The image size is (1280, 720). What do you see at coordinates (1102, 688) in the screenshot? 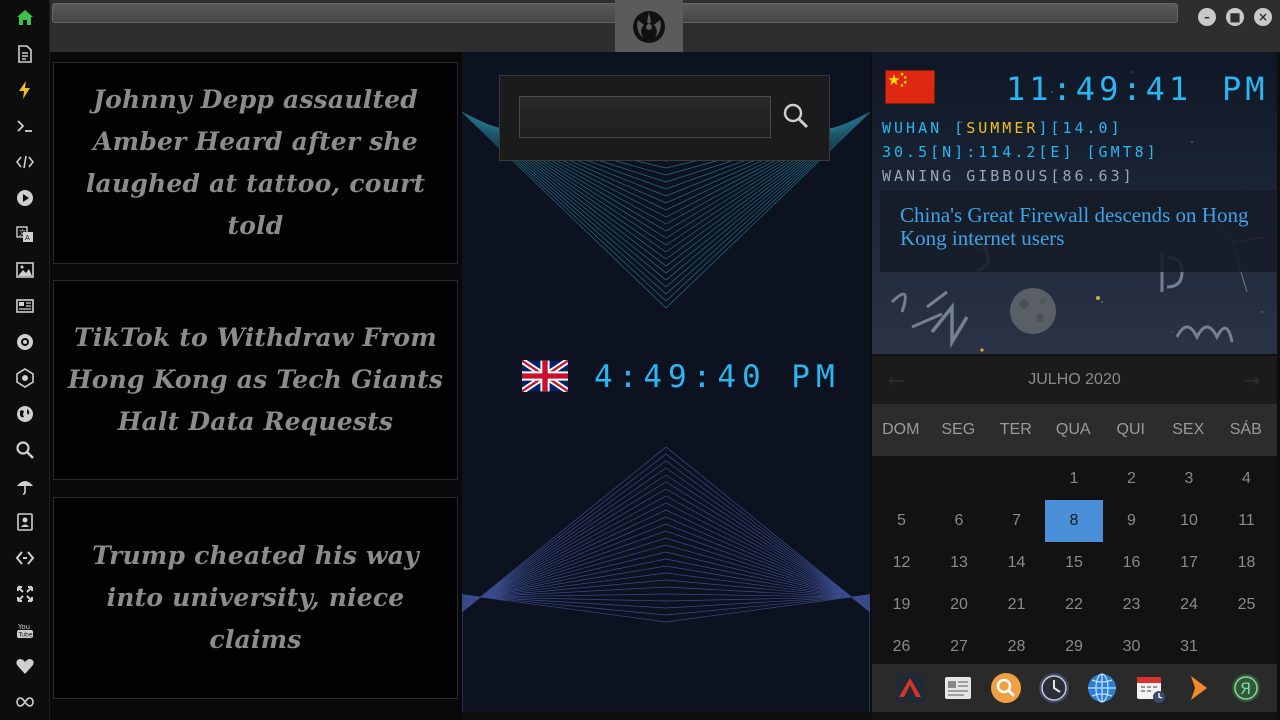
I see `globe-app-icon` at bounding box center [1102, 688].